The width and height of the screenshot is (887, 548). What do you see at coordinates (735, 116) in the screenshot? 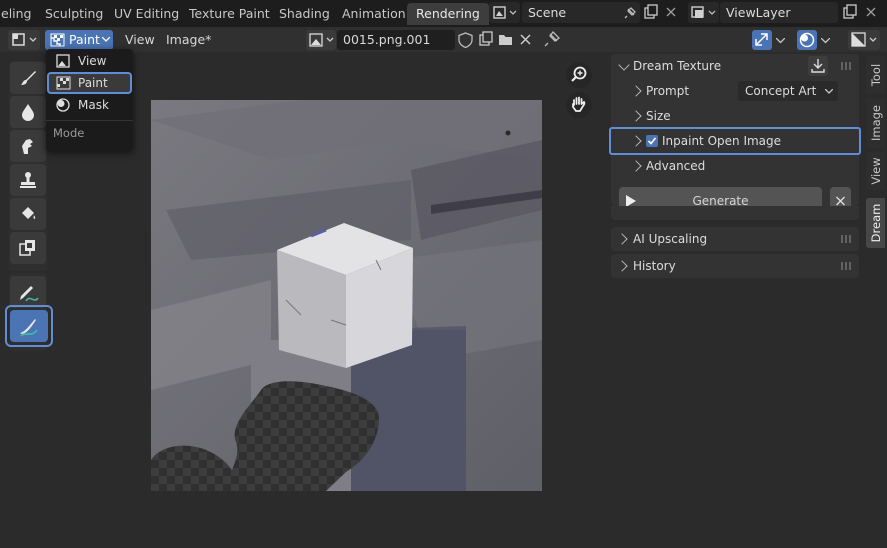
I see `size-row: Size` at bounding box center [735, 116].